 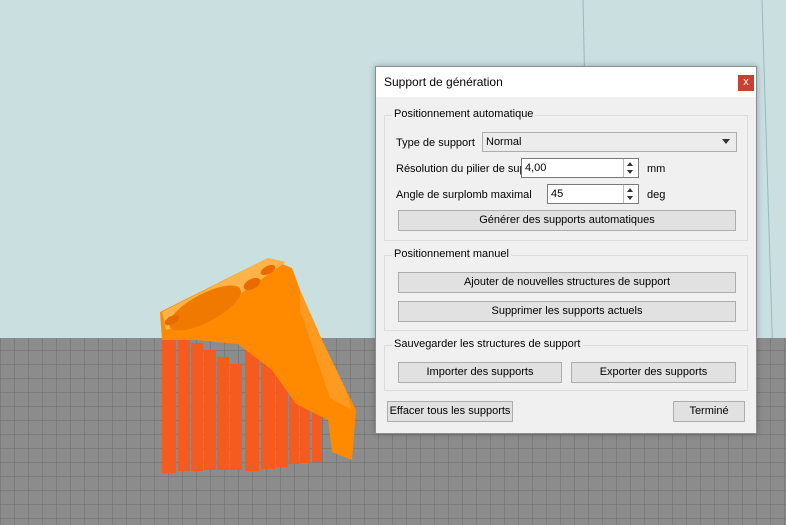 I want to click on export-supports-button: Exporter des supports, so click(x=653, y=372).